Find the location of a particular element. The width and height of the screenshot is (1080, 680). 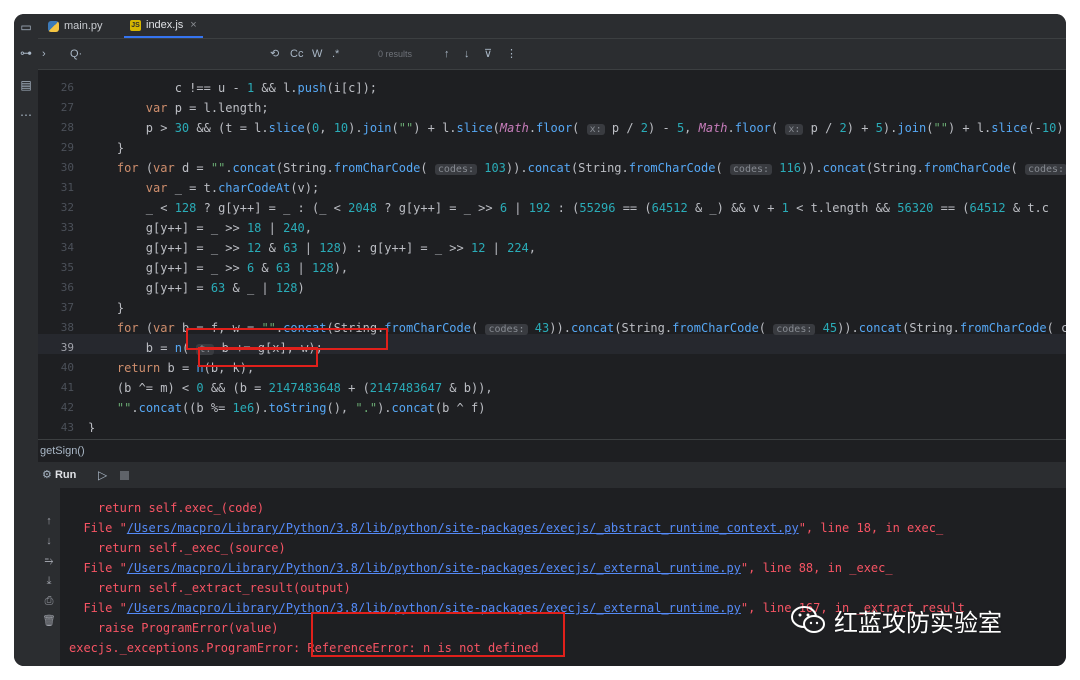

breadcrumb-item: getSign() is located at coordinates (61, 451).